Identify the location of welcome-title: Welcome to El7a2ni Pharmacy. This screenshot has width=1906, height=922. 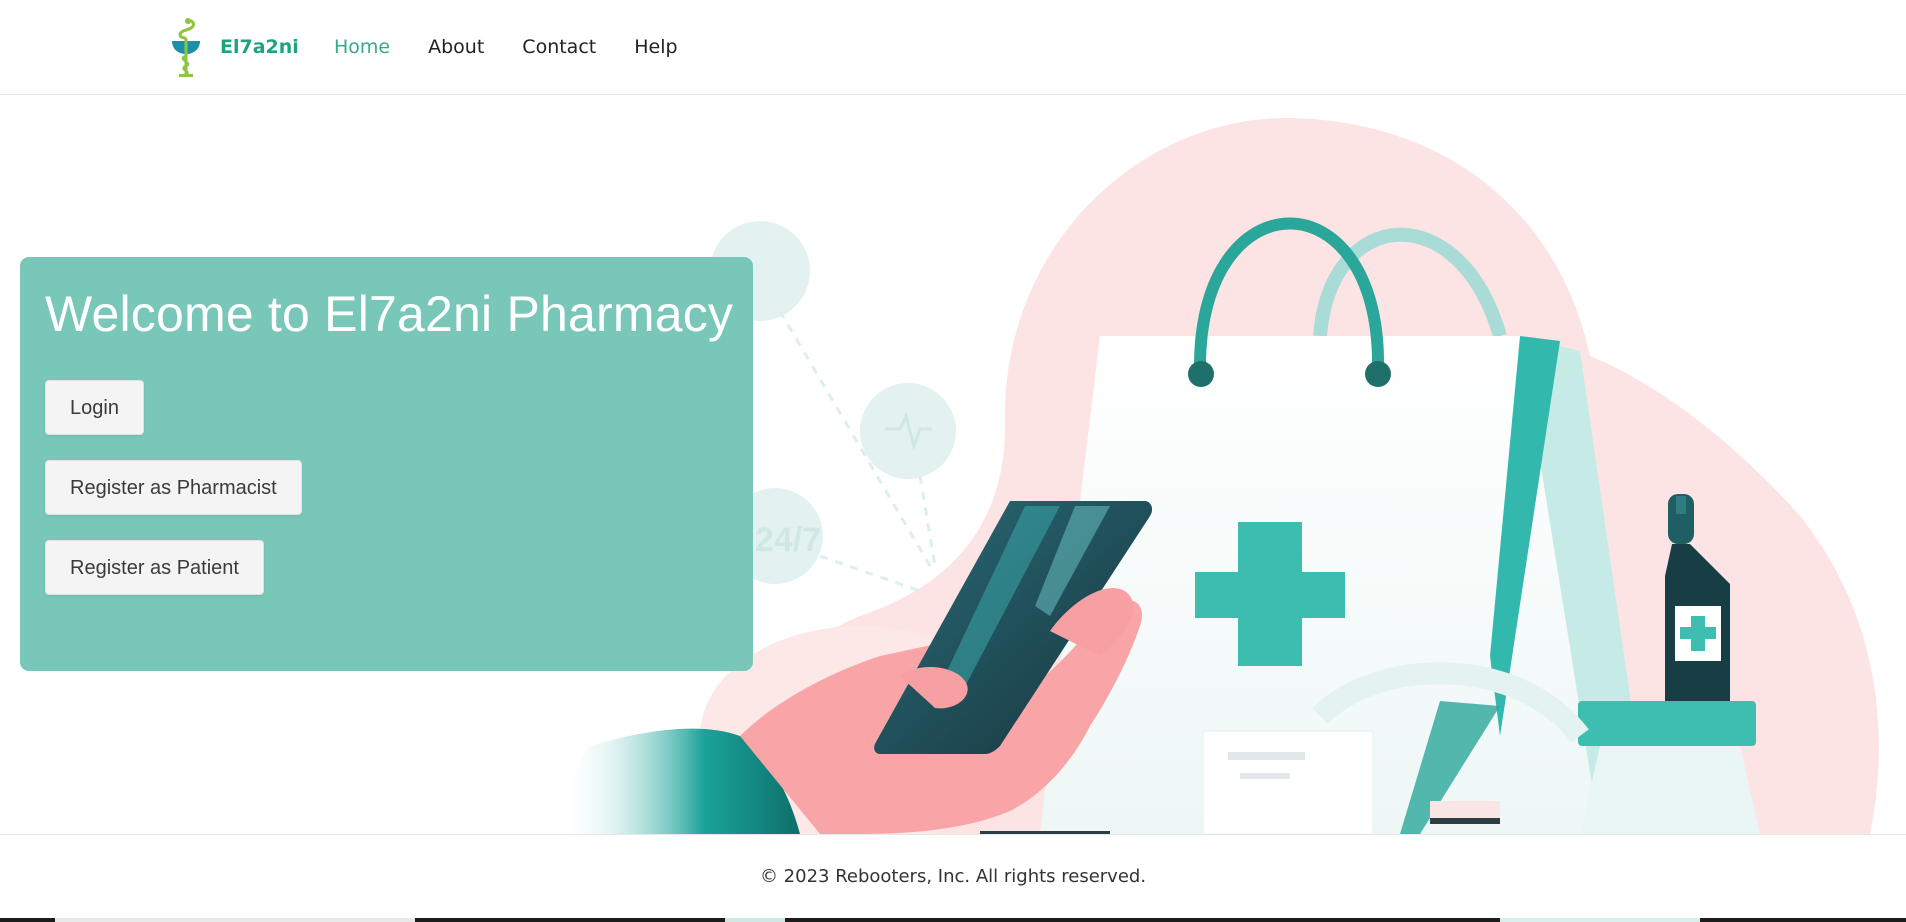
(389, 314).